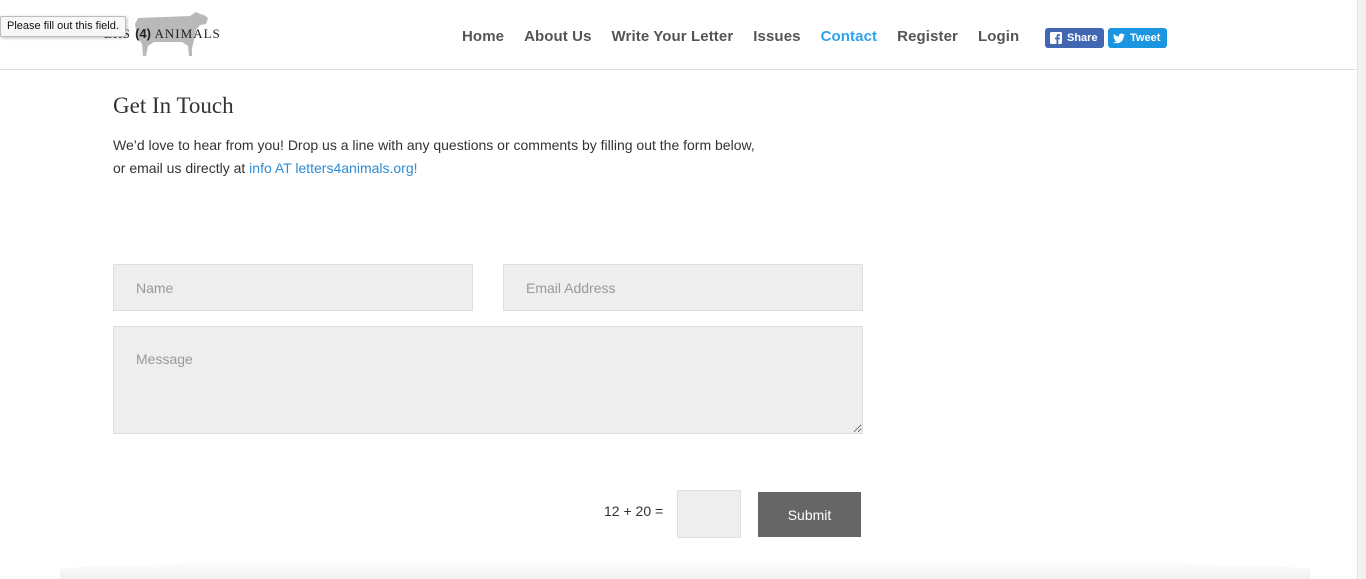  I want to click on captcha-input, so click(709, 514).